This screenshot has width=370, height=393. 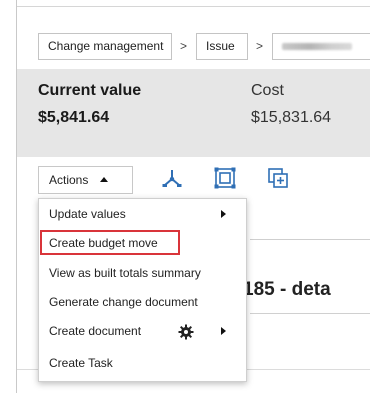 I want to click on cost-value: $15,831.64, so click(x=291, y=117).